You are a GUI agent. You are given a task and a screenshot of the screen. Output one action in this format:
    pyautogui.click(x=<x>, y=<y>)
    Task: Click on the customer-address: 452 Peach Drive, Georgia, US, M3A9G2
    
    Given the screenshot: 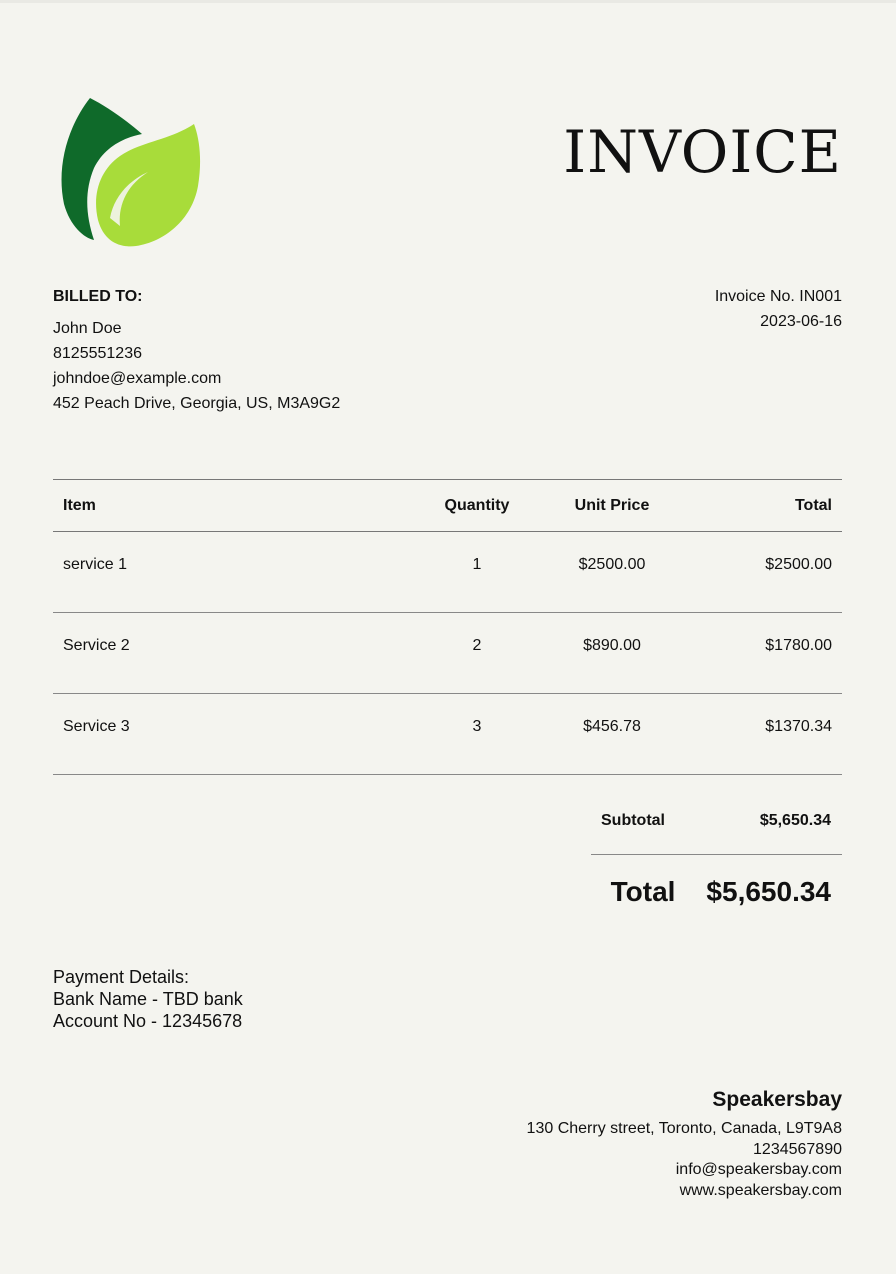 What is the action you would take?
    pyautogui.click(x=197, y=403)
    